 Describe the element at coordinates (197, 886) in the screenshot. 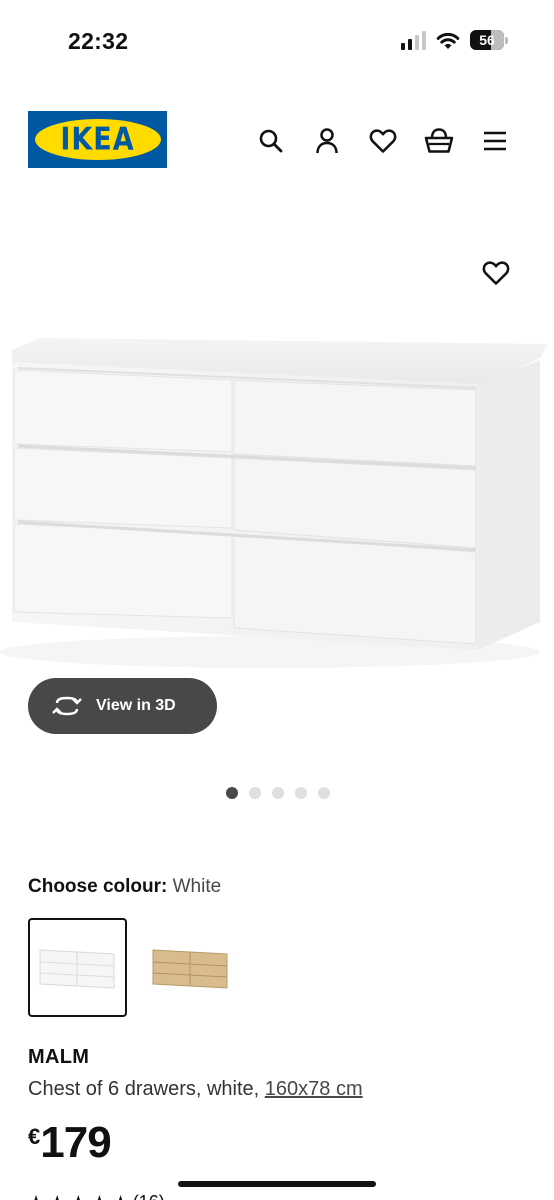

I see `colour-value: White` at that location.